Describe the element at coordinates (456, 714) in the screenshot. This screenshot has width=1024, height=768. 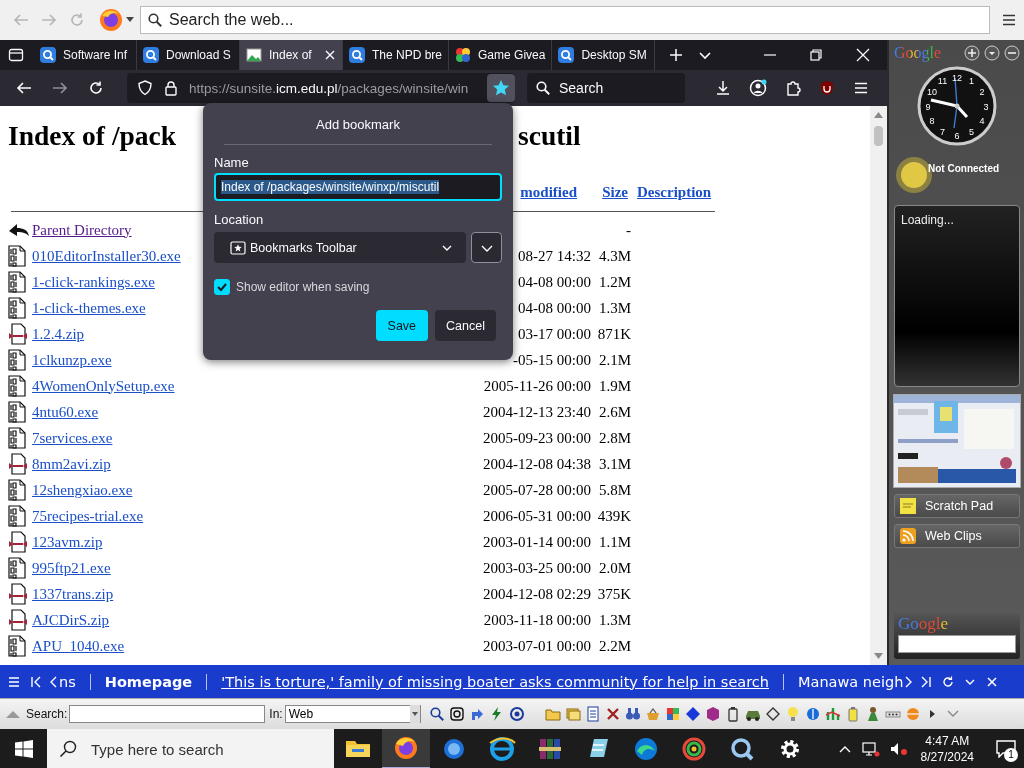
I see `frame-icon` at that location.